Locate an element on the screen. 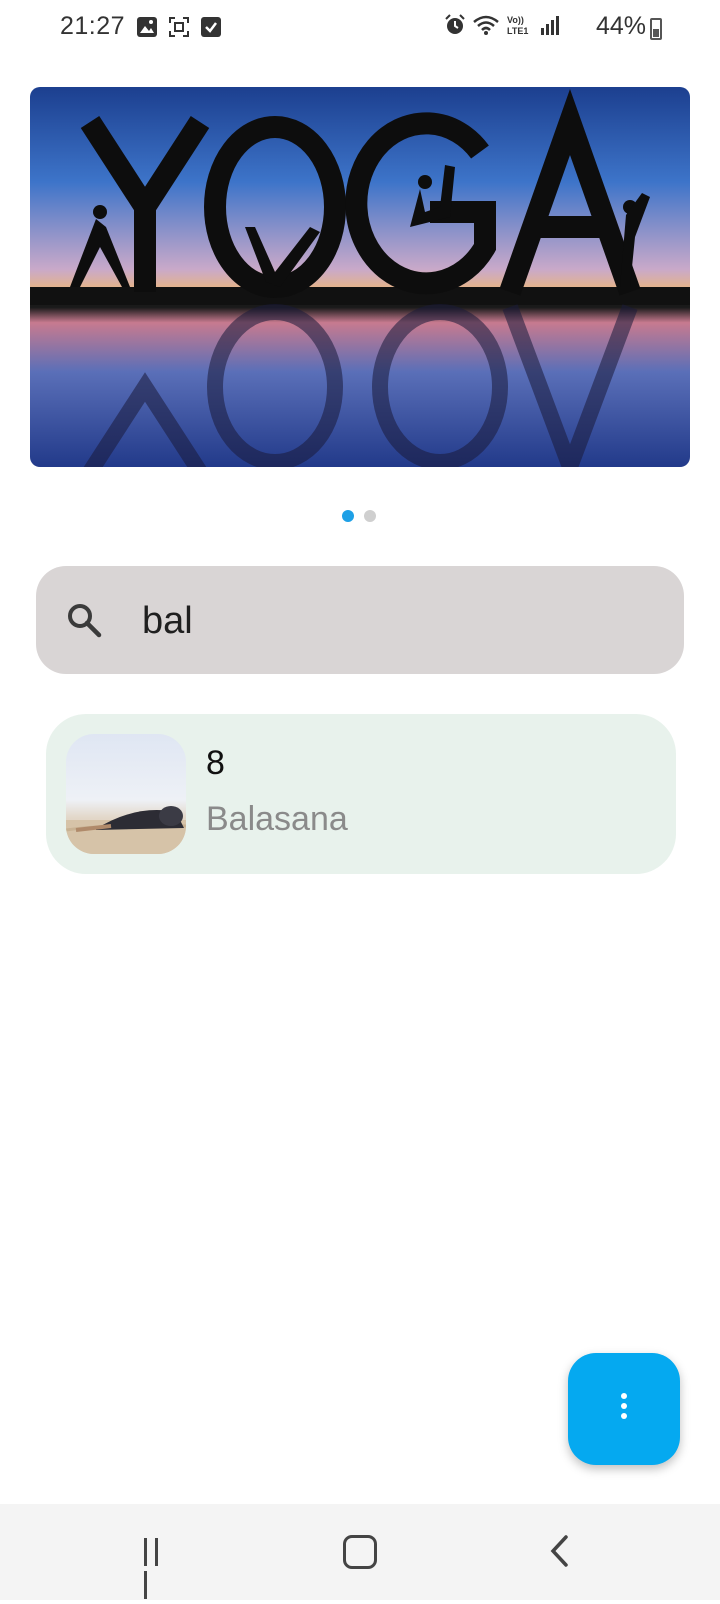  svg-text: LTE1 is located at coordinates (517, 31).